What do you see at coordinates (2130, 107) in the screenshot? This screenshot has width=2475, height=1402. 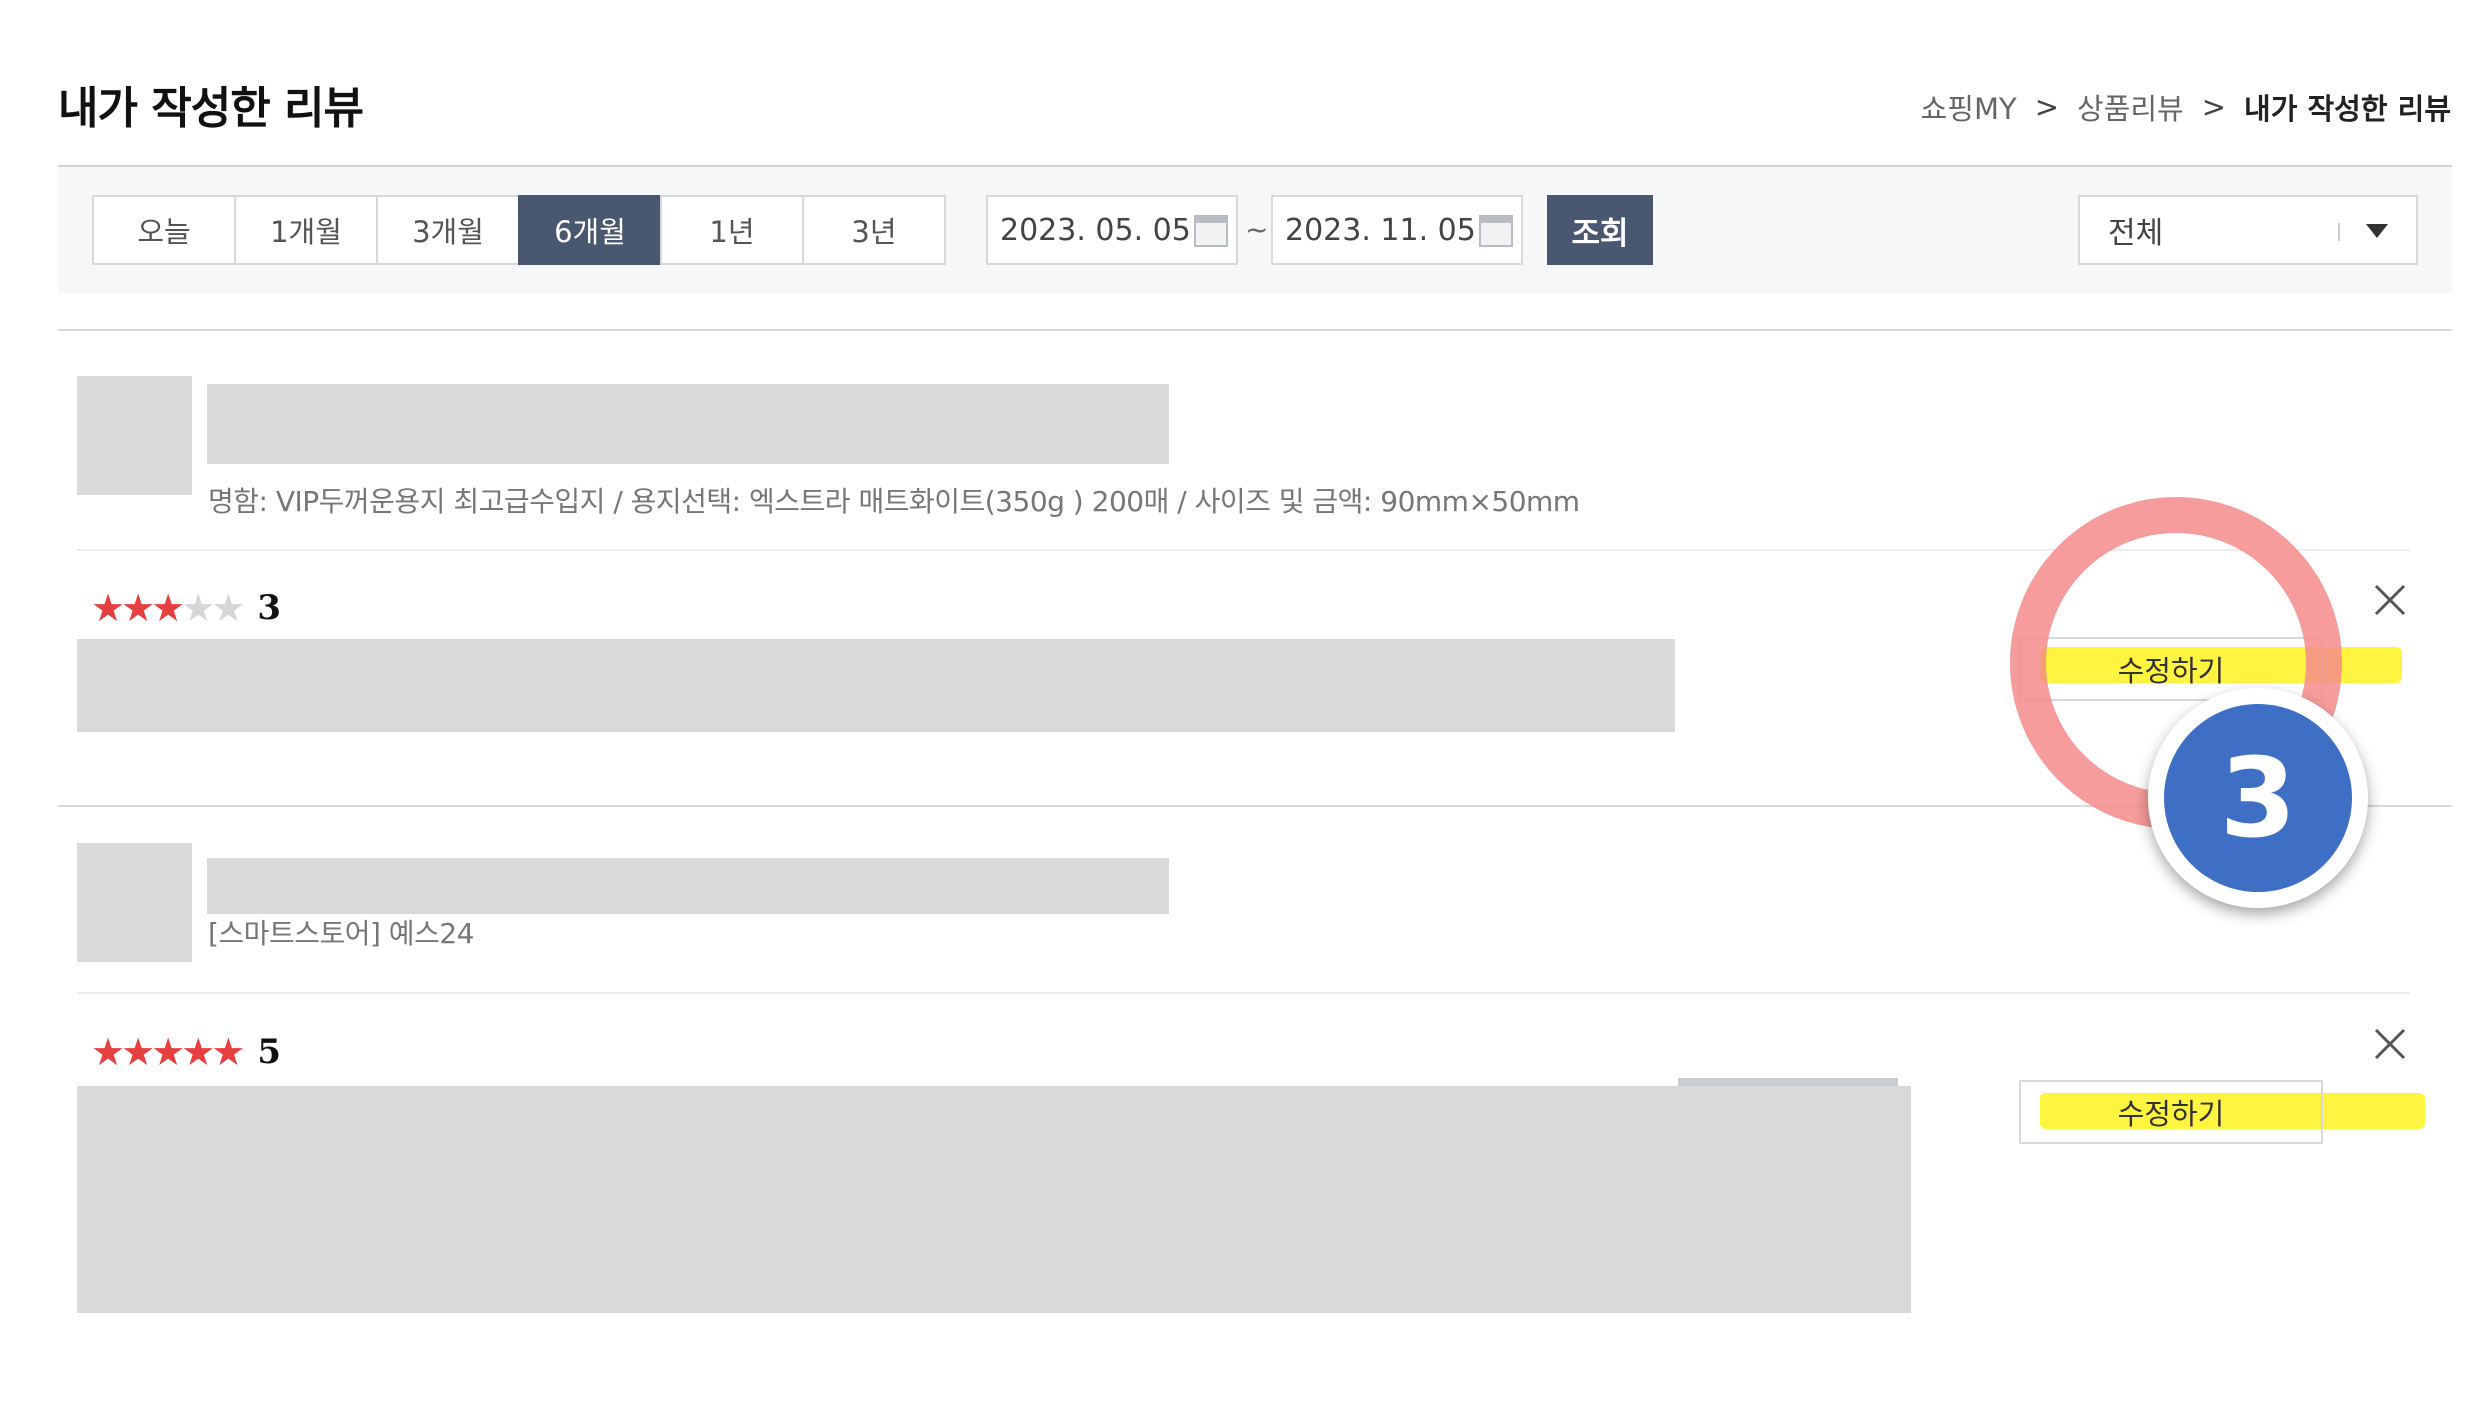 I see `breadcrumb-item-product-review: 상품리뷰` at bounding box center [2130, 107].